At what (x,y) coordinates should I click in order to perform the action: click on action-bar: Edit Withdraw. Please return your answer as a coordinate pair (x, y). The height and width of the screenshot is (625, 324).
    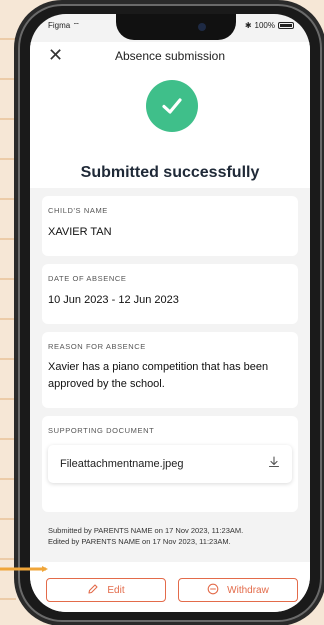
    Looking at the image, I should click on (170, 587).